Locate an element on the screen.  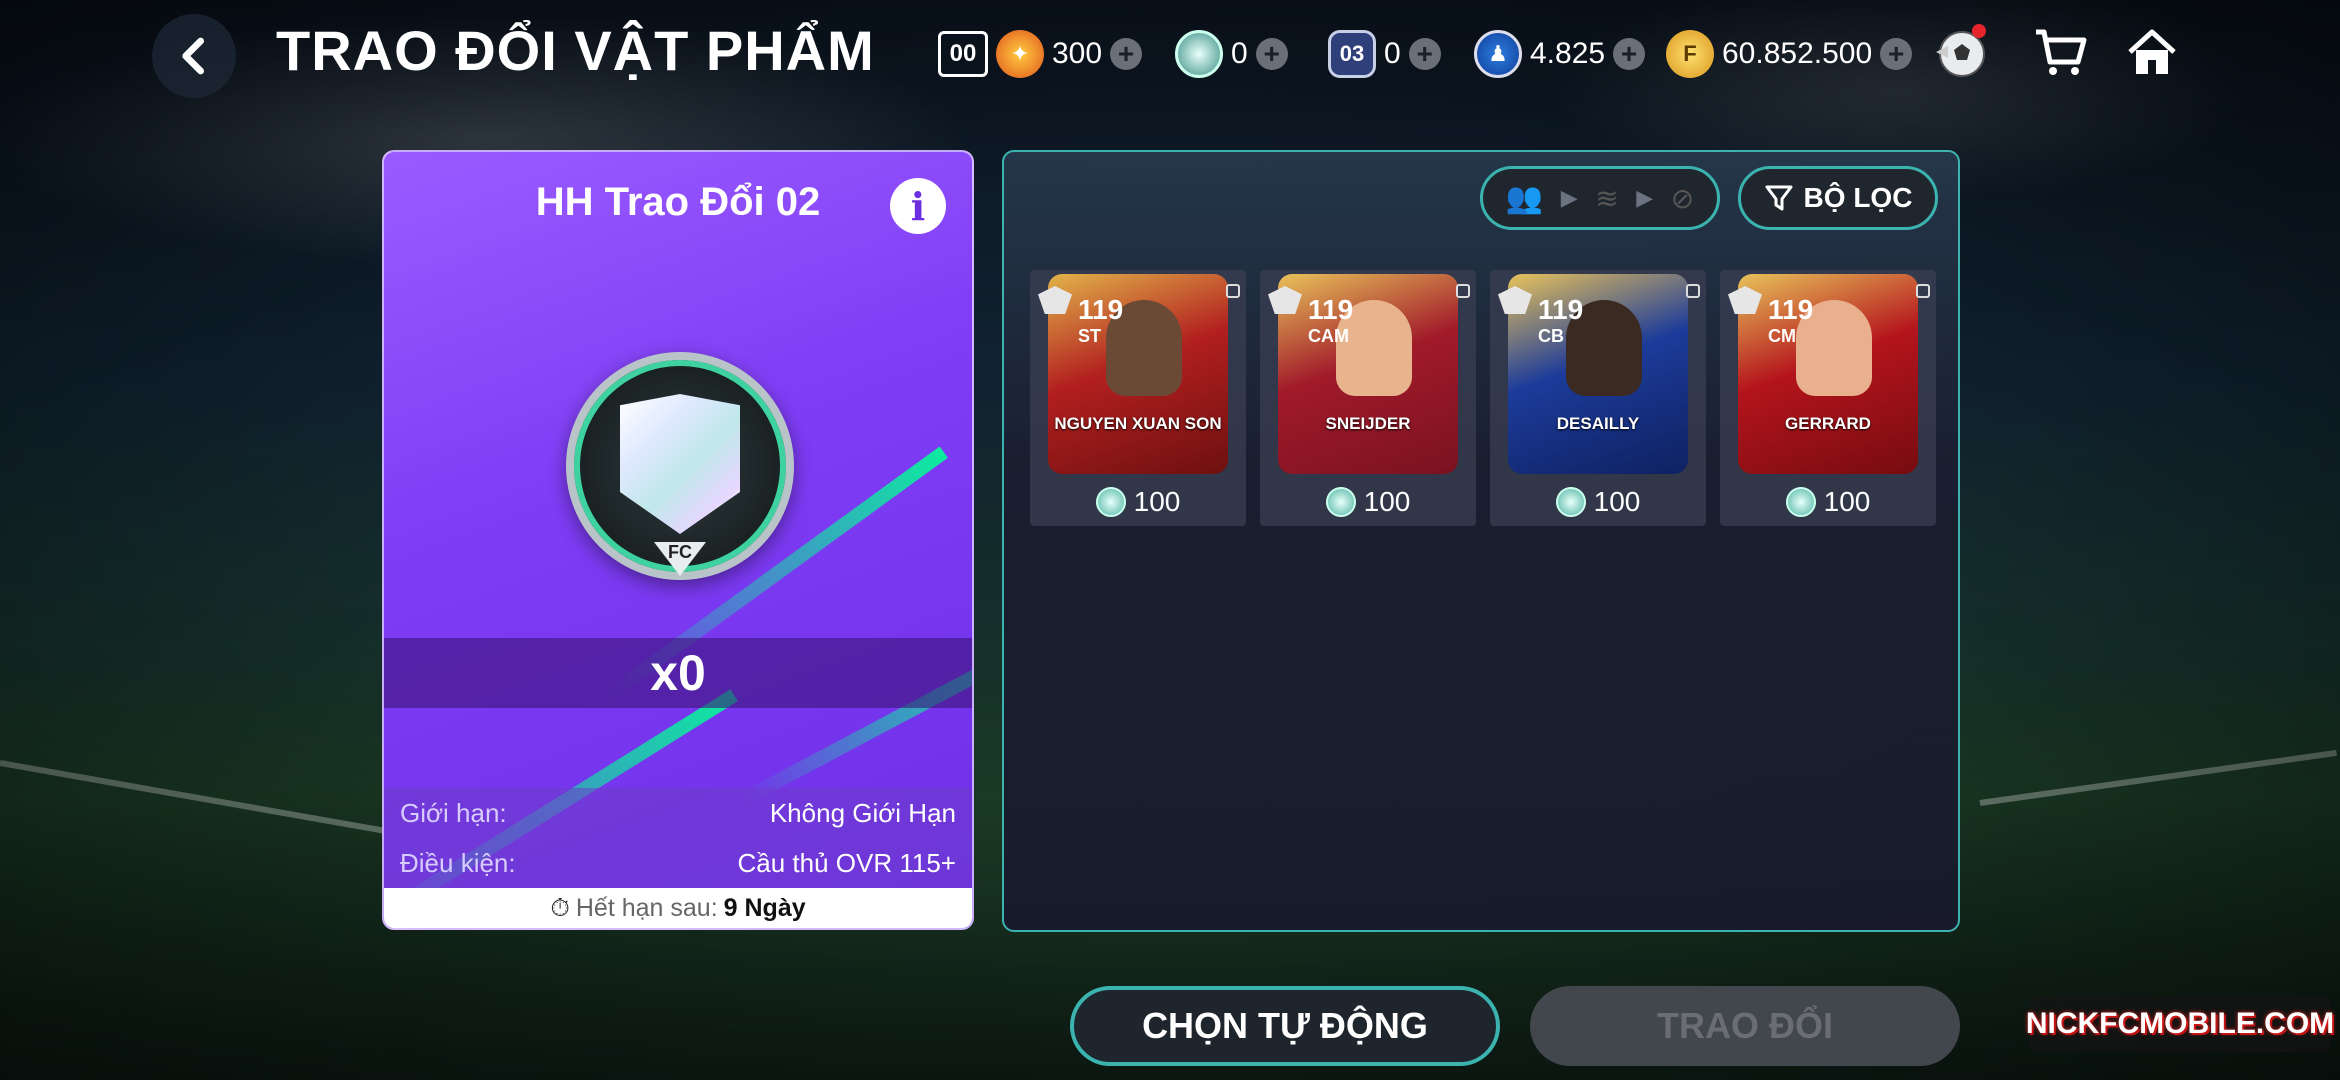
expiry-value: 9 Ngày is located at coordinates (764, 907).